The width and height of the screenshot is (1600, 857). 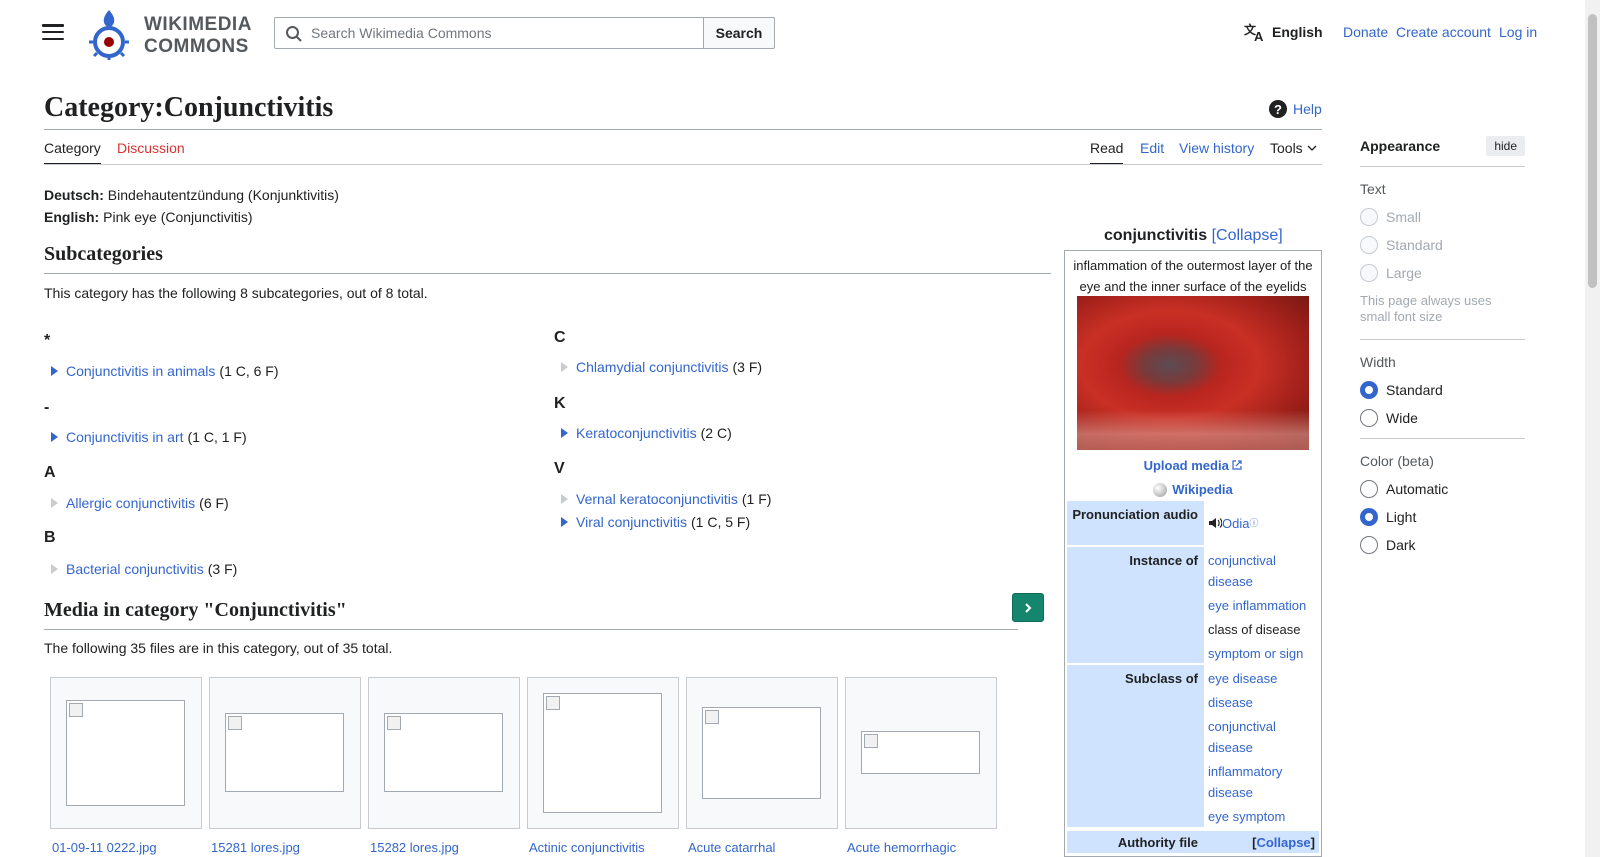 I want to click on tab-view-history: View history, so click(x=1216, y=148).